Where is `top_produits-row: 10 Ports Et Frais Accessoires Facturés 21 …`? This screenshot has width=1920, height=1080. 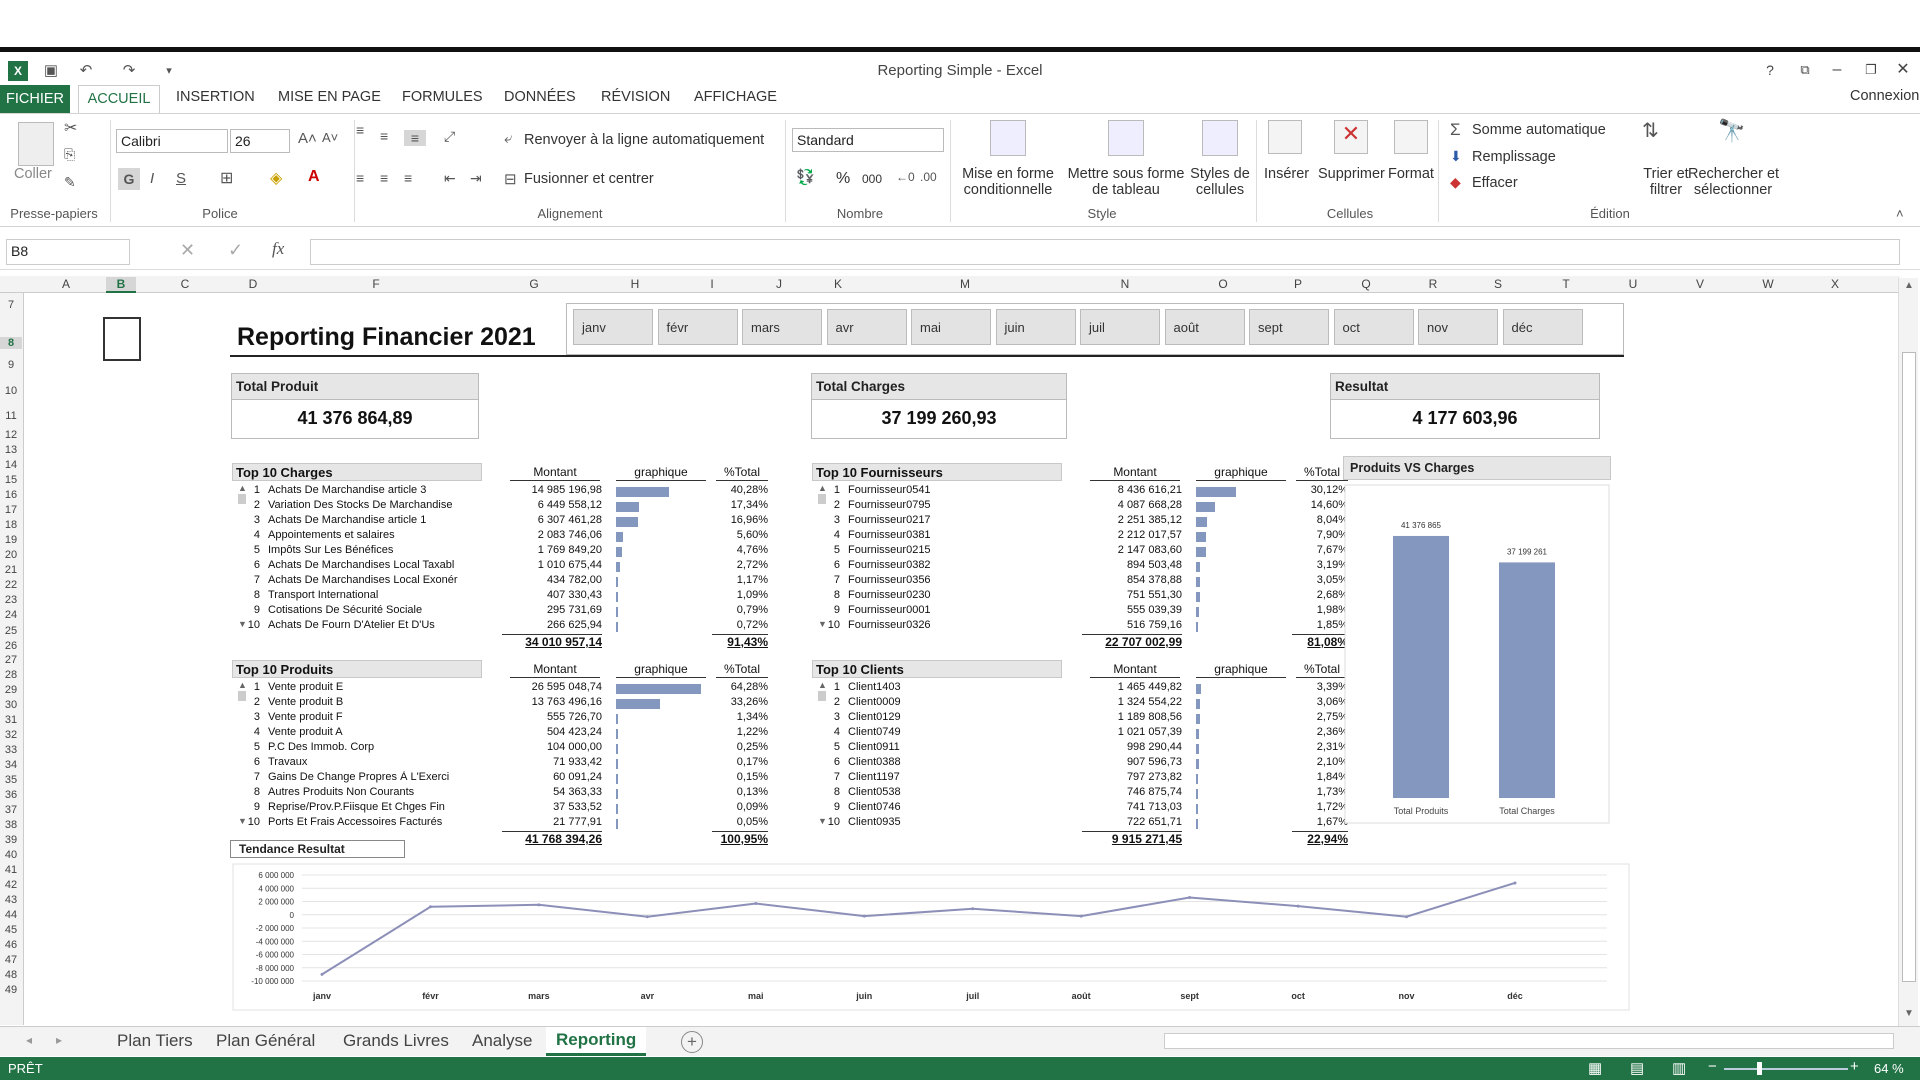 top_produits-row: 10 Ports Et Frais Accessoires Facturés 21 … is located at coordinates (500, 823).